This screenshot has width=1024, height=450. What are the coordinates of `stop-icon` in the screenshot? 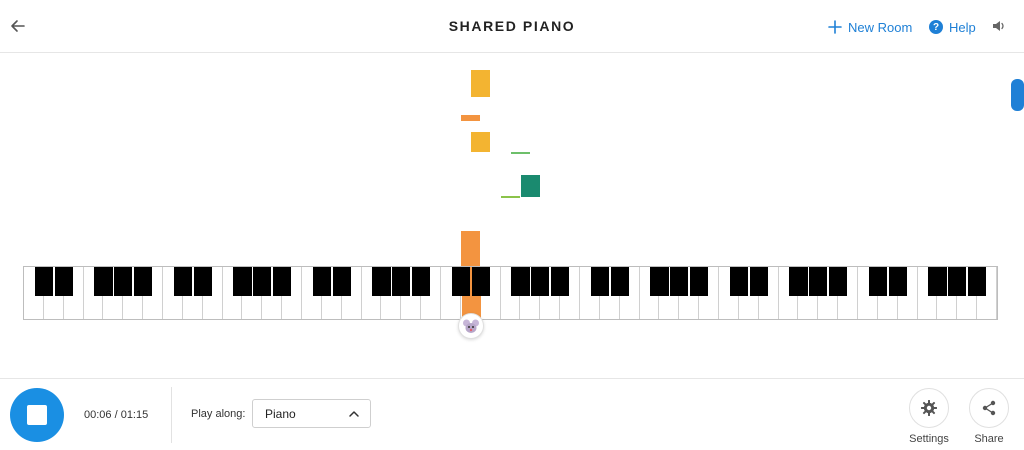 It's located at (37, 415).